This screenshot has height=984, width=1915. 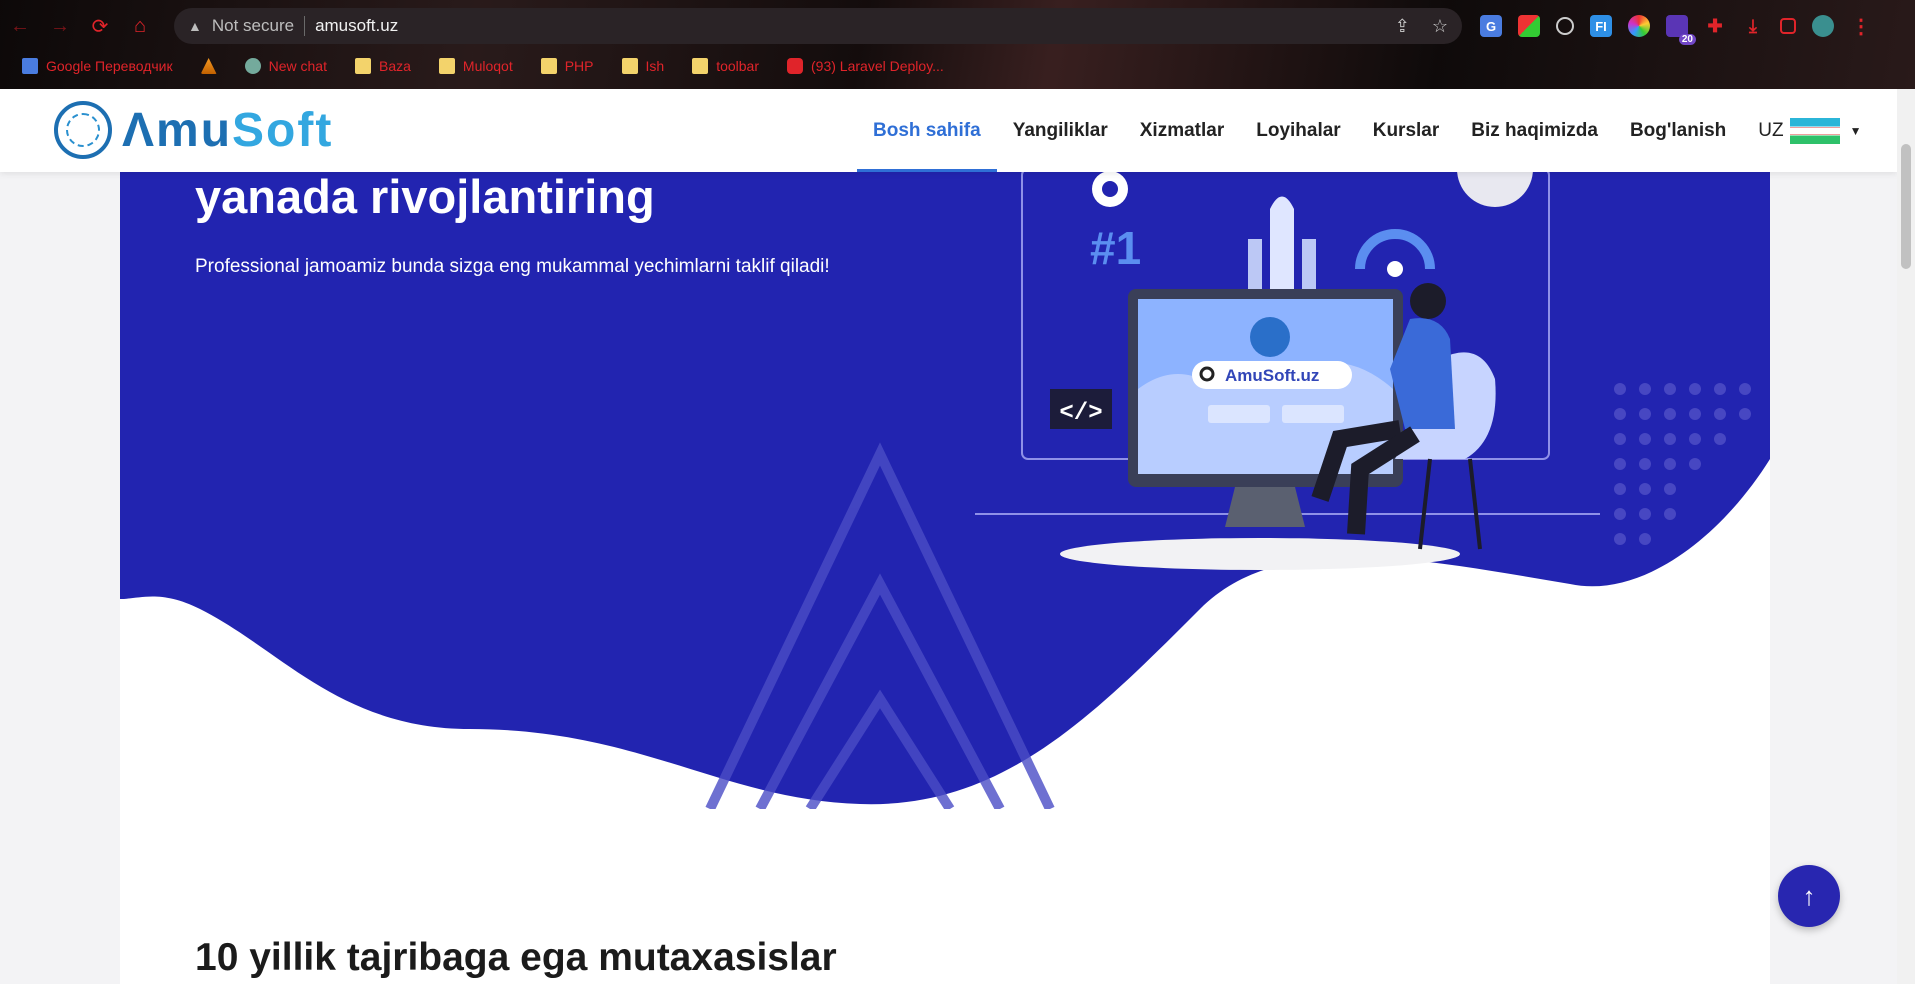 I want to click on nav-bosh-sahifa: Bosh sahifa, so click(x=927, y=130).